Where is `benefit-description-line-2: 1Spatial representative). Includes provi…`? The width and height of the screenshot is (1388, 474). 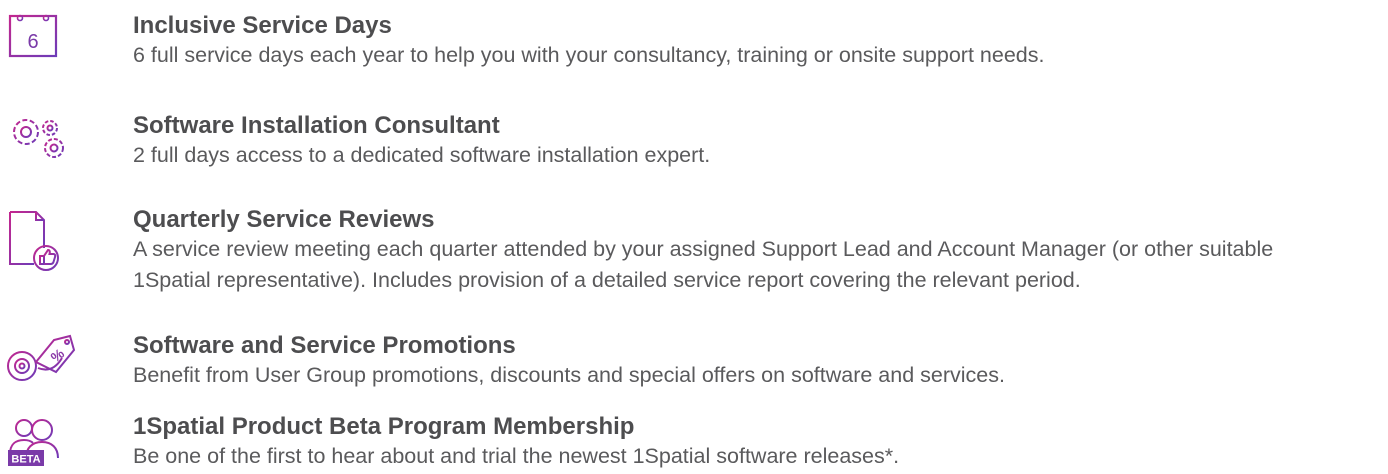
benefit-description-line-2: 1Spatial representative). Includes provi… is located at coordinates (607, 280).